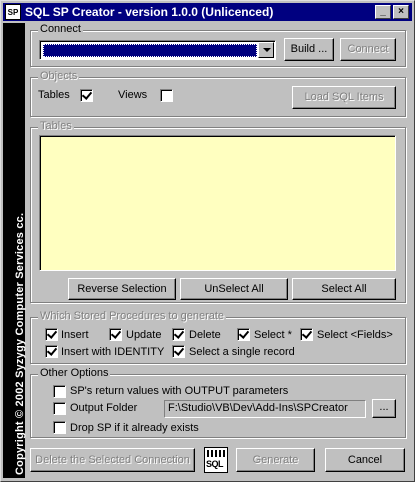  Describe the element at coordinates (355, 335) in the screenshot. I see `select-fields-label: Select <Fields>` at that location.